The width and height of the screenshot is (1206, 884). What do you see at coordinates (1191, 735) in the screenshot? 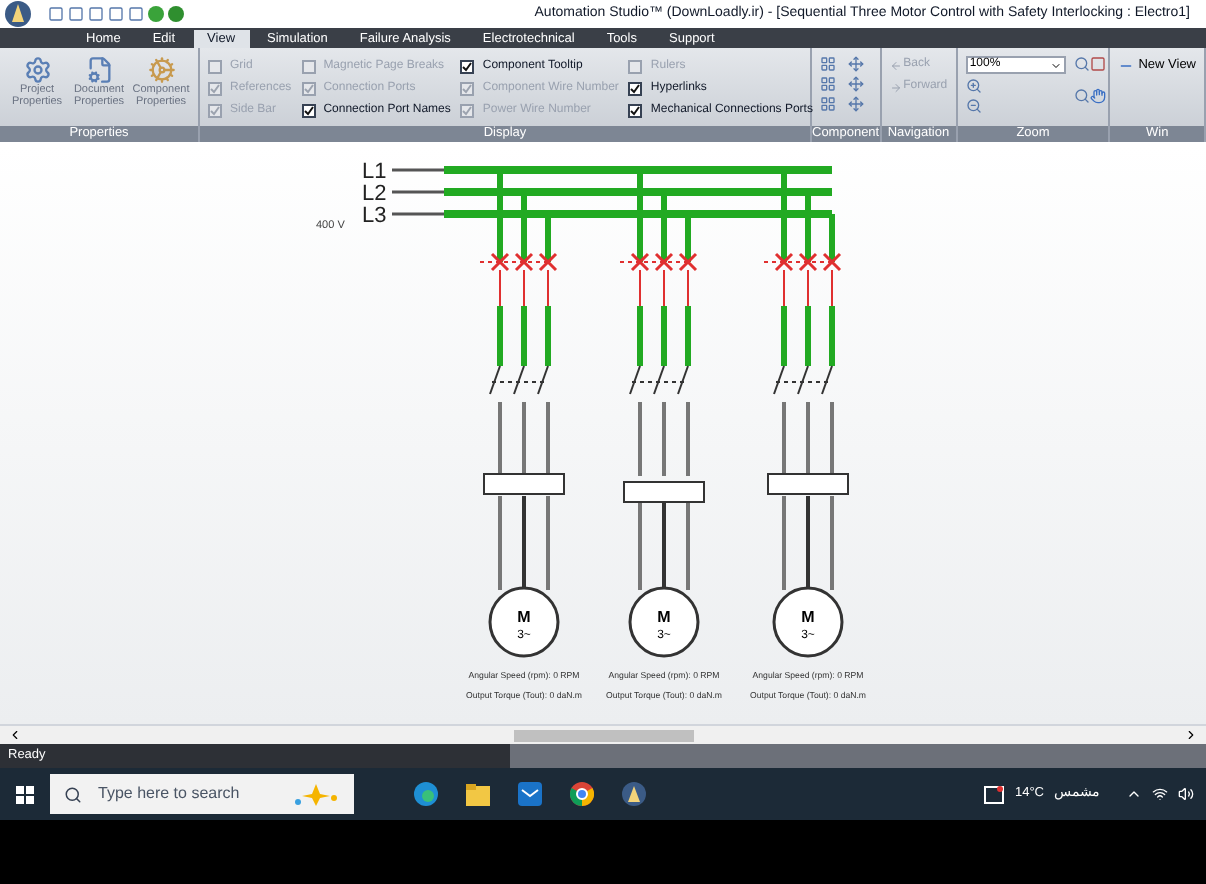
I see `scroll-right-icon` at bounding box center [1191, 735].